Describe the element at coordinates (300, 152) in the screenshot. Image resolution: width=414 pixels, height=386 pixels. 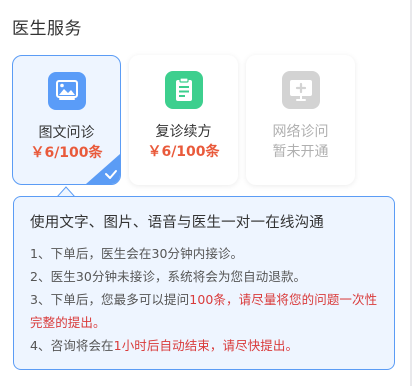
I see `service-status: 暂未开通` at that location.